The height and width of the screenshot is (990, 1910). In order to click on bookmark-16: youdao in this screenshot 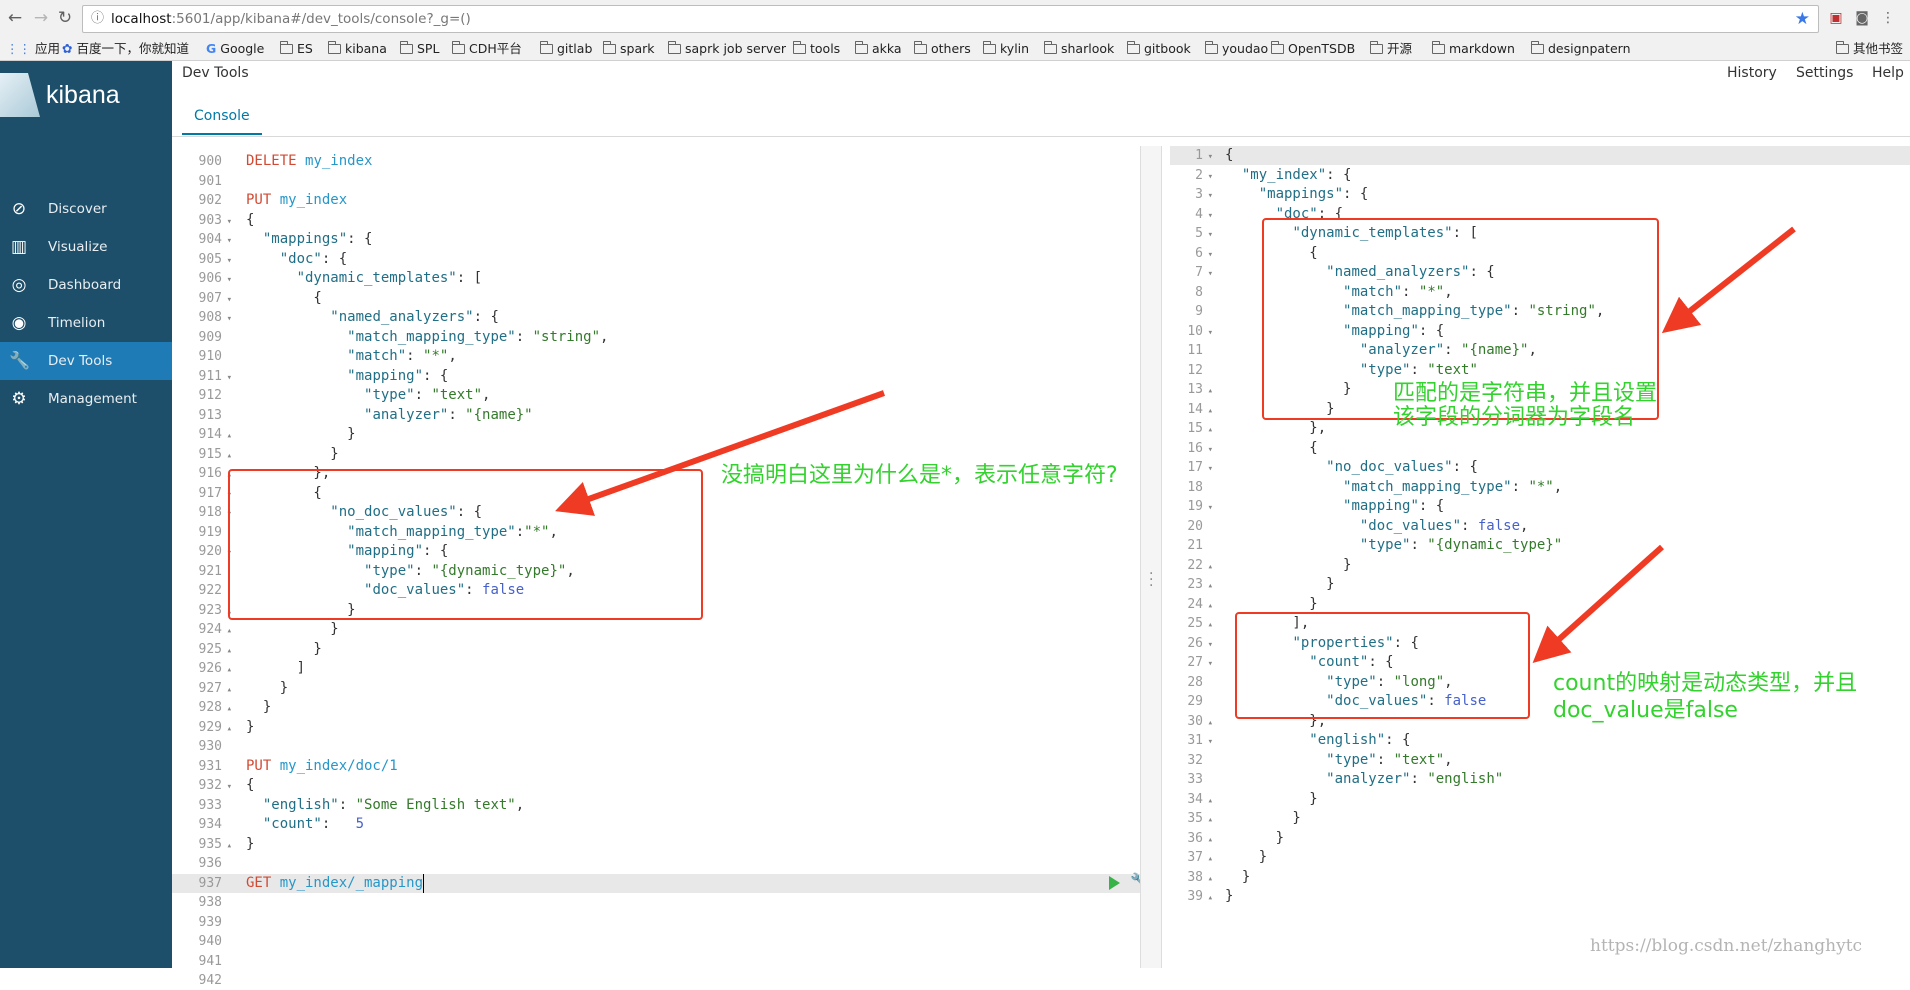, I will do `click(1236, 49)`.